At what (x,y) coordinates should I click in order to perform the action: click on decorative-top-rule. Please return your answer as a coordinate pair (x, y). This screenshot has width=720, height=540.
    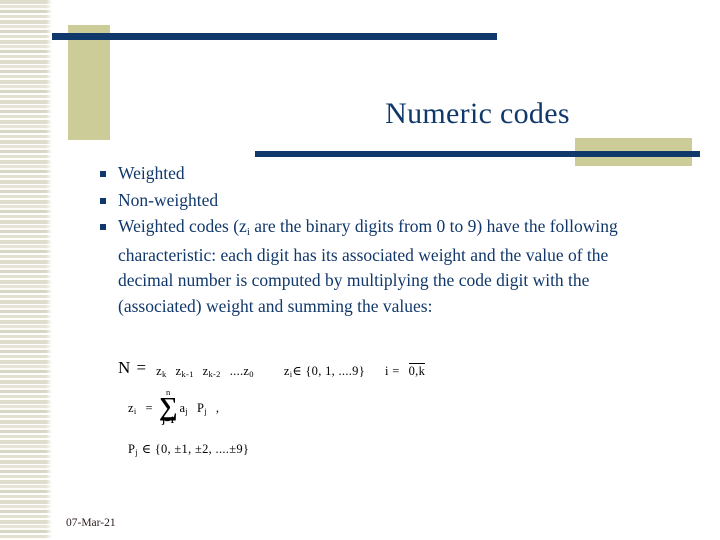
    Looking at the image, I should click on (274, 36).